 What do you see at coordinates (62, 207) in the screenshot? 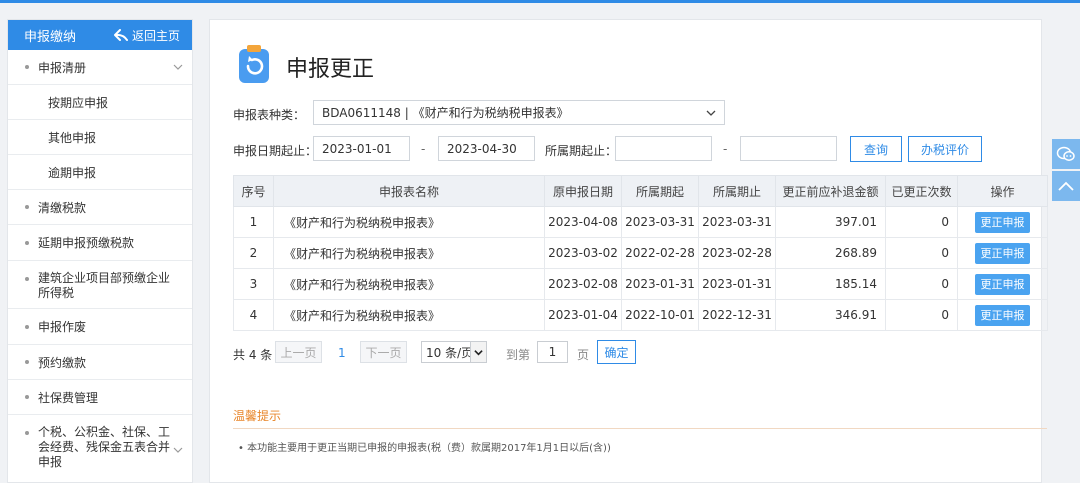
I see `sidebar-item-label: 清缴税款` at bounding box center [62, 207].